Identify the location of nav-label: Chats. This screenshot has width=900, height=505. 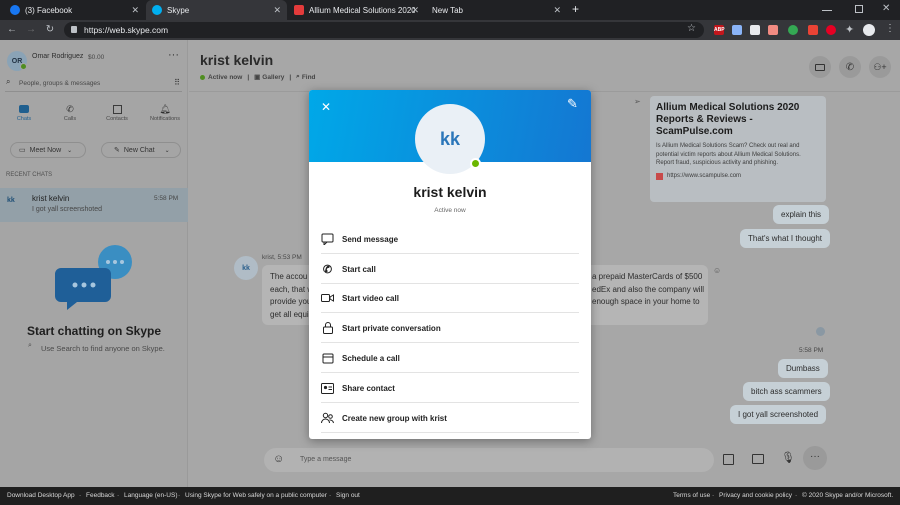
(24, 119).